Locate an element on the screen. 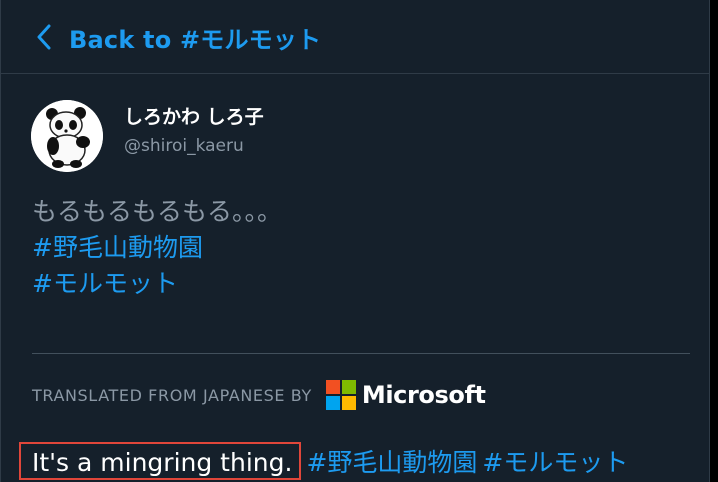 The image size is (718, 482). microsoft-logo-icon is located at coordinates (340, 395).